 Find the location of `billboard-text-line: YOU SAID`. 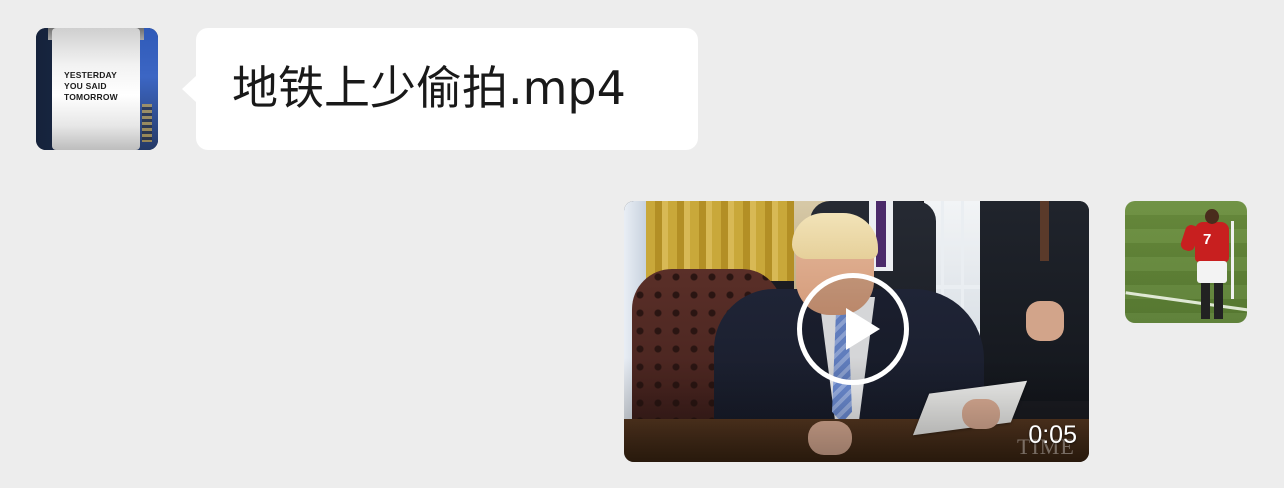

billboard-text-line: YOU SAID is located at coordinates (85, 86).